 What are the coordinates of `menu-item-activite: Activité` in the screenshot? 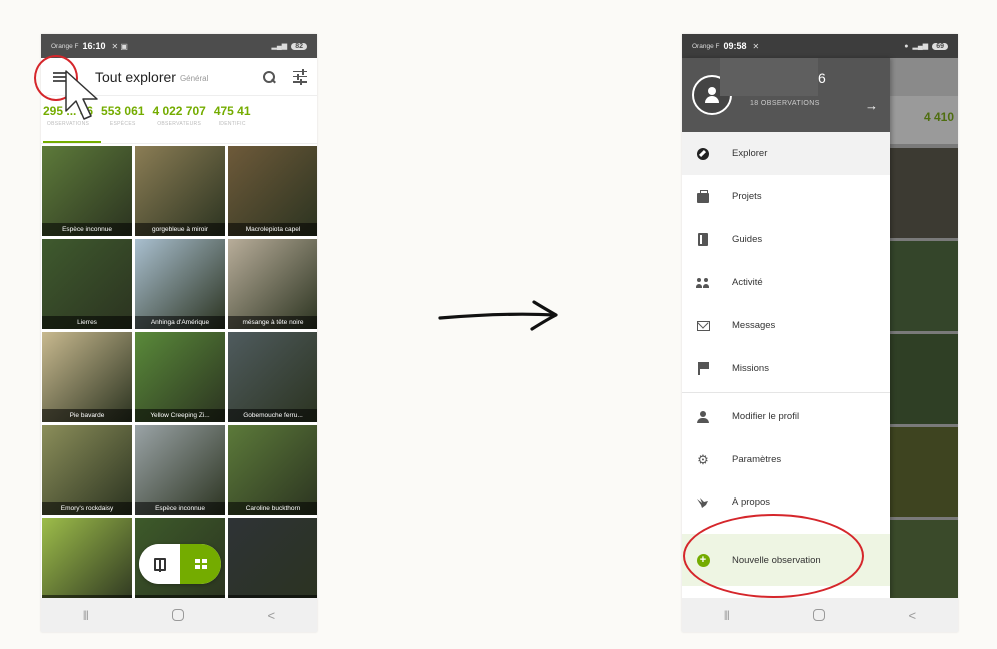 It's located at (786, 282).